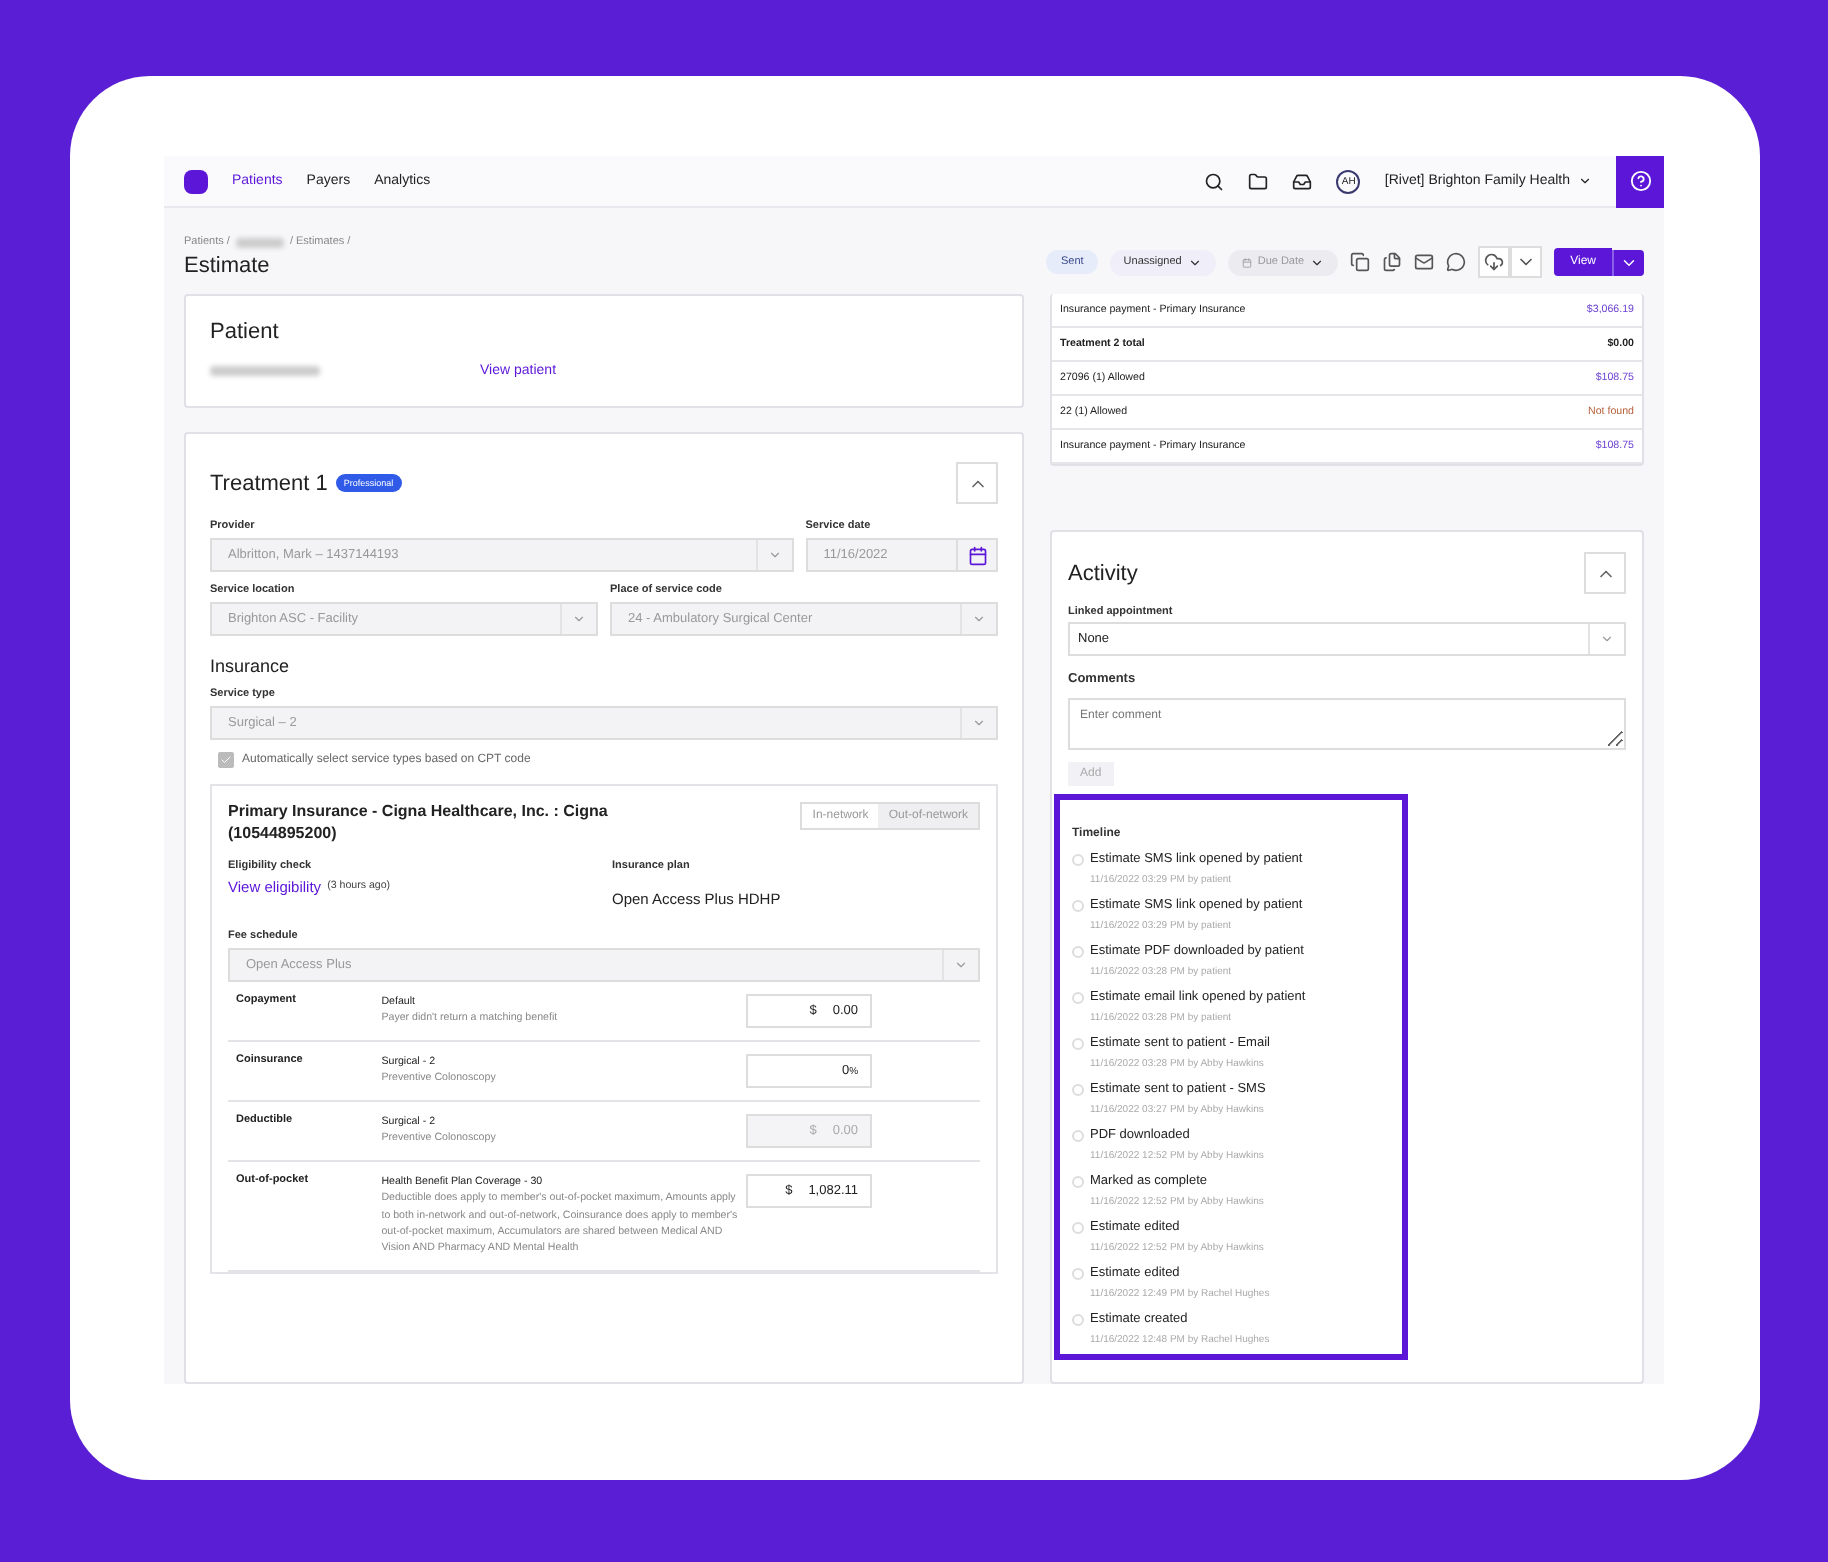  Describe the element at coordinates (251, 666) in the screenshot. I see `section-subtitle: Insurance` at that location.